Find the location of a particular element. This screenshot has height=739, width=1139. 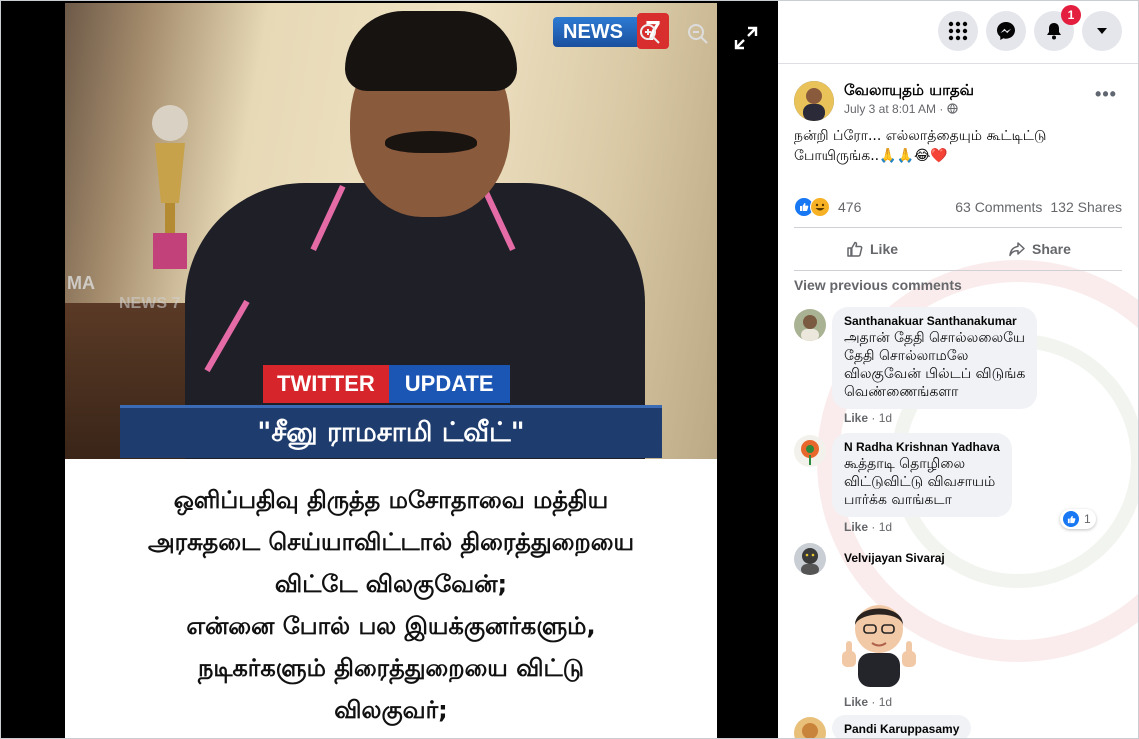

tag-twitter: TWITTER is located at coordinates (326, 384).